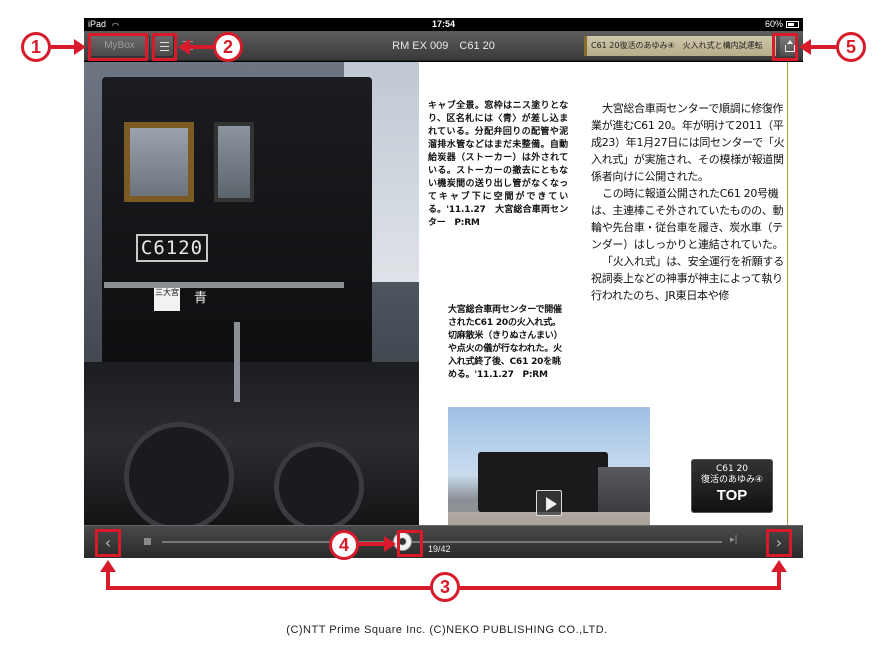 The width and height of the screenshot is (894, 648). I want to click on page-slider, so click(442, 542).